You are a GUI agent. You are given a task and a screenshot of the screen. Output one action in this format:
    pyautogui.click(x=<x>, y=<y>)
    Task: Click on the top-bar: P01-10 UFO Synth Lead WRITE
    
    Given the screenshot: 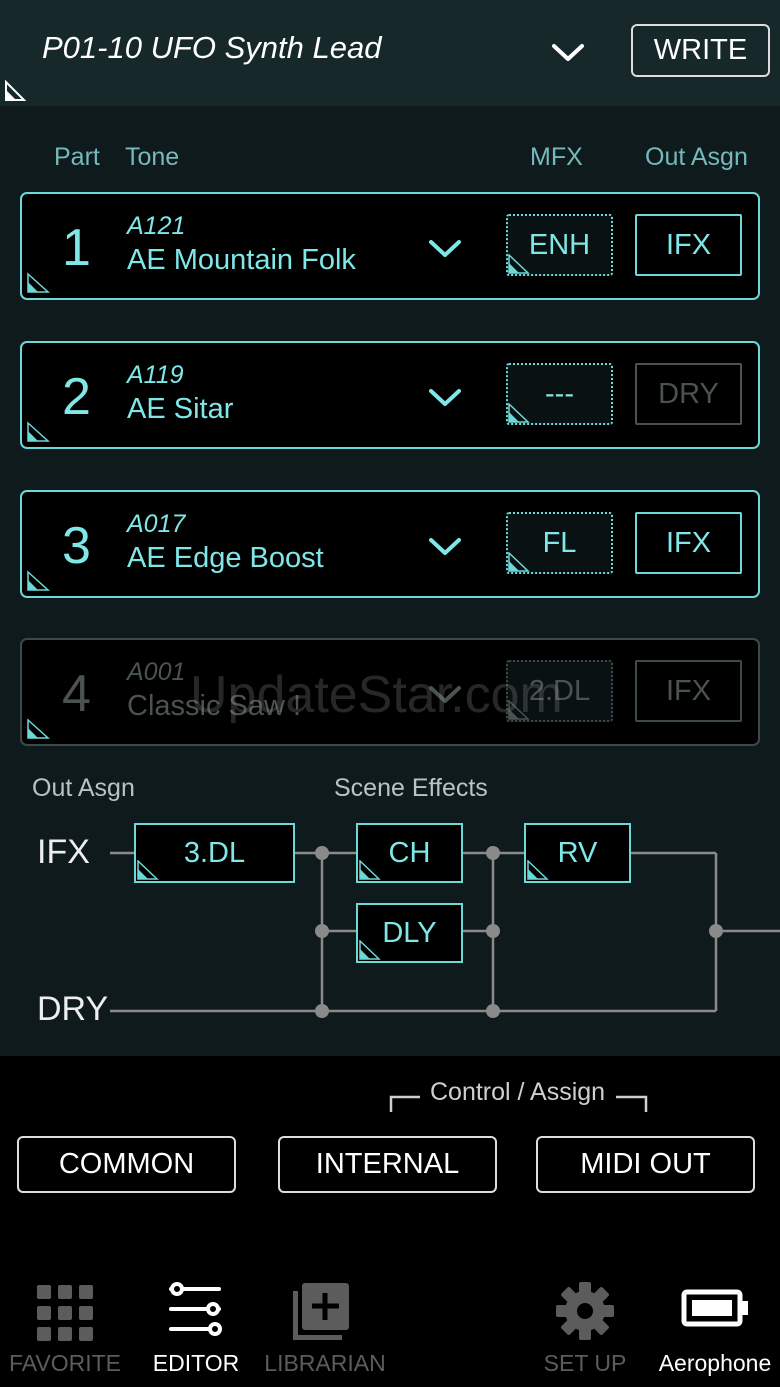 What is the action you would take?
    pyautogui.click(x=390, y=53)
    